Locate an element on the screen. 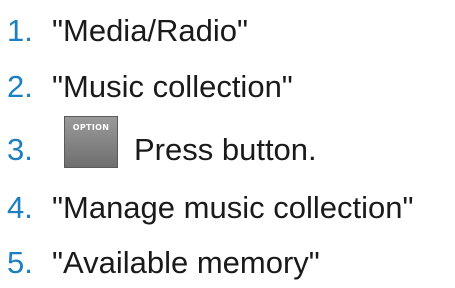 The width and height of the screenshot is (455, 288). step-3: 3. OPTION Press button. is located at coordinates (158, 147).